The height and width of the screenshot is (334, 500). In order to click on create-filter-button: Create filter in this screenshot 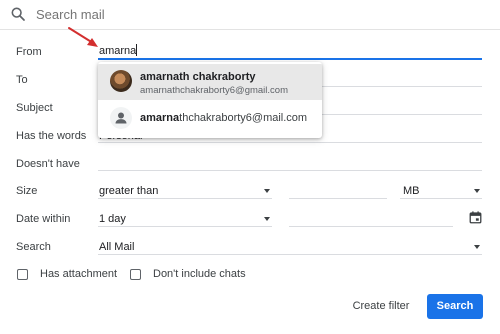, I will do `click(381, 306)`.